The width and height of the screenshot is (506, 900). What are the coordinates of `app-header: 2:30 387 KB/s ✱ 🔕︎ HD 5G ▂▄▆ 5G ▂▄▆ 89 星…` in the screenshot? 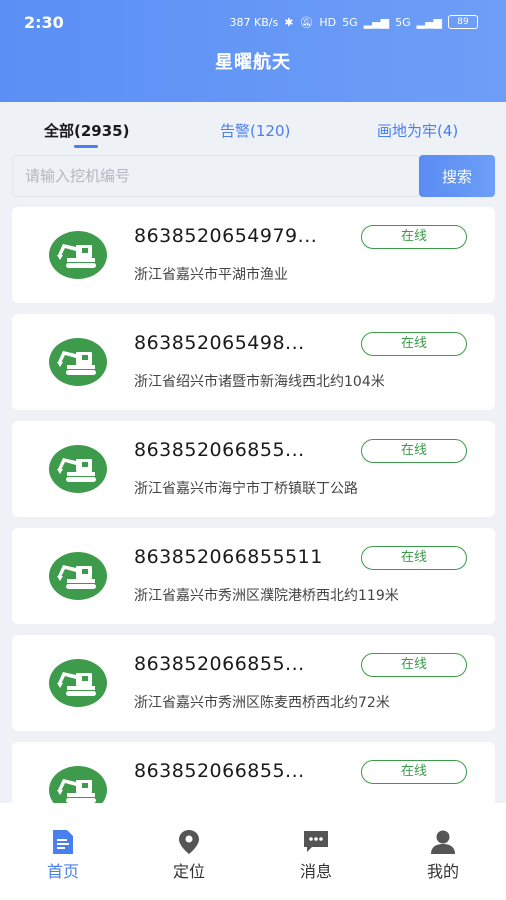 It's located at (253, 51).